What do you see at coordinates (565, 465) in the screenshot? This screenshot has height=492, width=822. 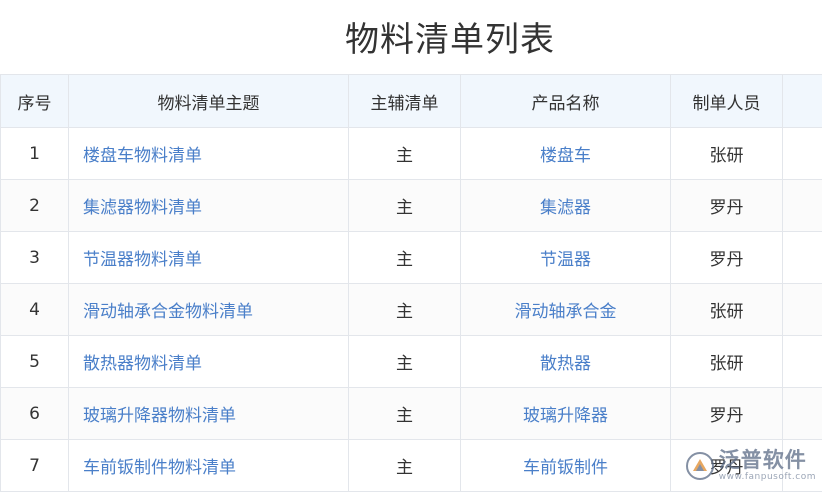 I see `cell-product-link: 车前钣制件` at bounding box center [565, 465].